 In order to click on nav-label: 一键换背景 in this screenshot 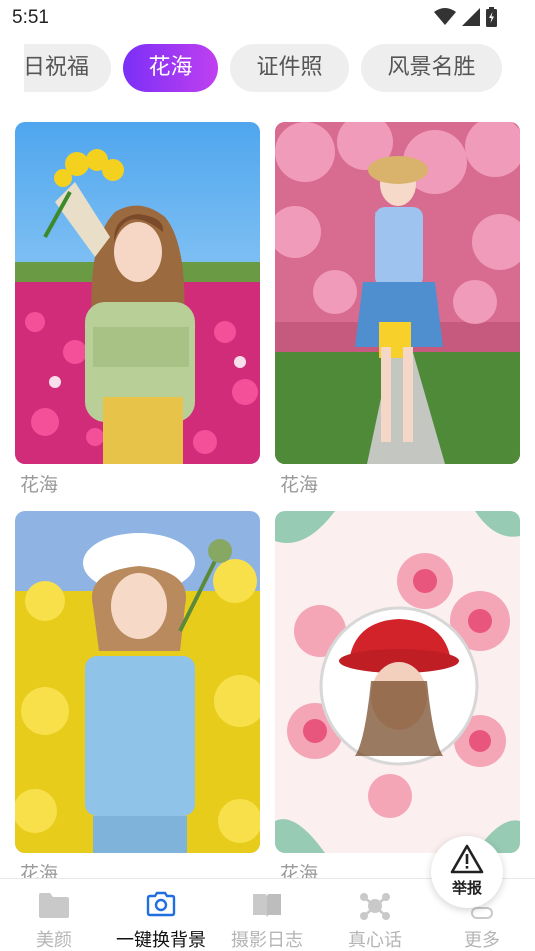, I will do `click(161, 940)`.